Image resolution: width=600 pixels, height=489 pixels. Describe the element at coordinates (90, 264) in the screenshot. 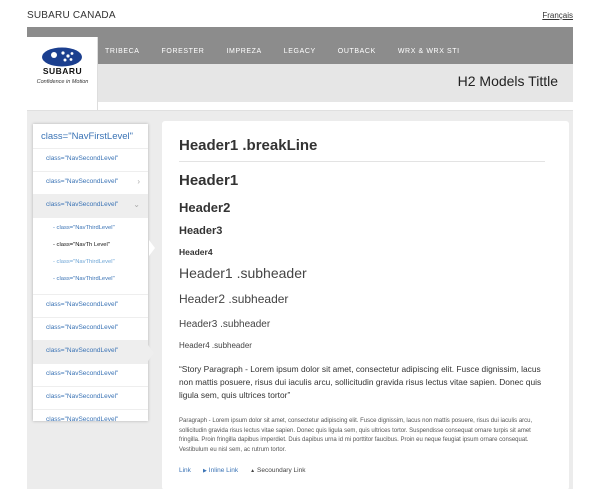

I see `nav-third-level-item-hover: - class="NavThirdLevel"` at that location.